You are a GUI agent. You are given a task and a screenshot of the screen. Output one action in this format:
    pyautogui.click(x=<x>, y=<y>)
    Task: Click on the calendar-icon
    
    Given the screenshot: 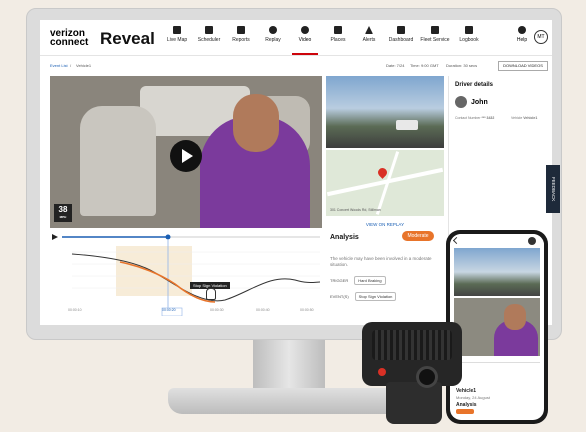 What is the action you would take?
    pyautogui.click(x=209, y=30)
    